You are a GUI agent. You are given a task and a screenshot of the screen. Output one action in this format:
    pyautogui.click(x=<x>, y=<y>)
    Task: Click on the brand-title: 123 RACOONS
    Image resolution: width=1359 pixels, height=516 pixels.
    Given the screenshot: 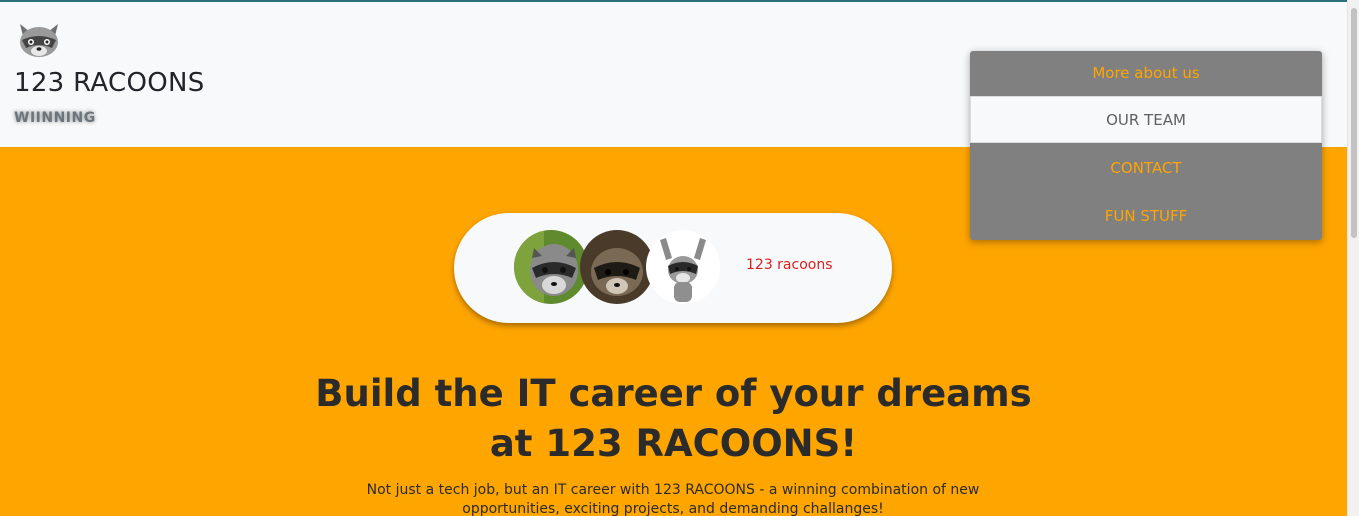 What is the action you would take?
    pyautogui.click(x=109, y=83)
    